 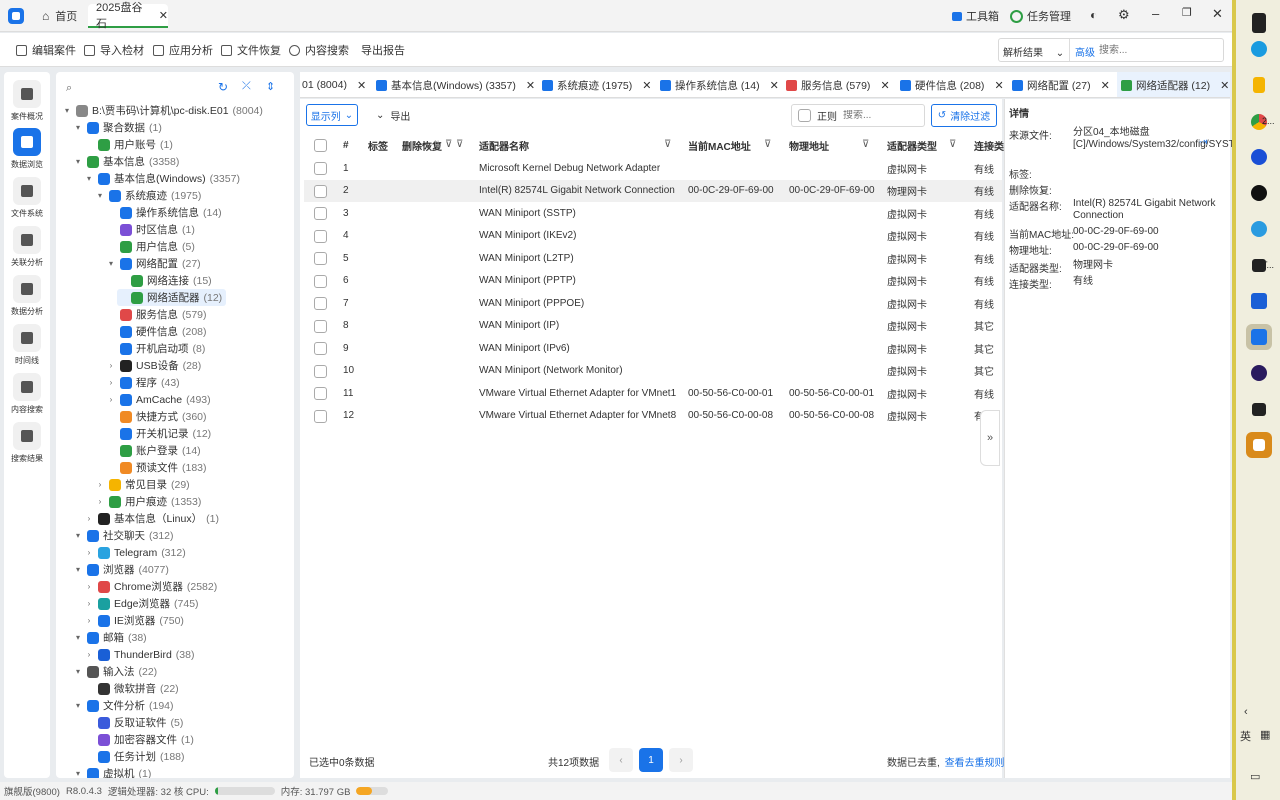 I want to click on tree-node: 微软拼音 (22), so click(x=131, y=688).